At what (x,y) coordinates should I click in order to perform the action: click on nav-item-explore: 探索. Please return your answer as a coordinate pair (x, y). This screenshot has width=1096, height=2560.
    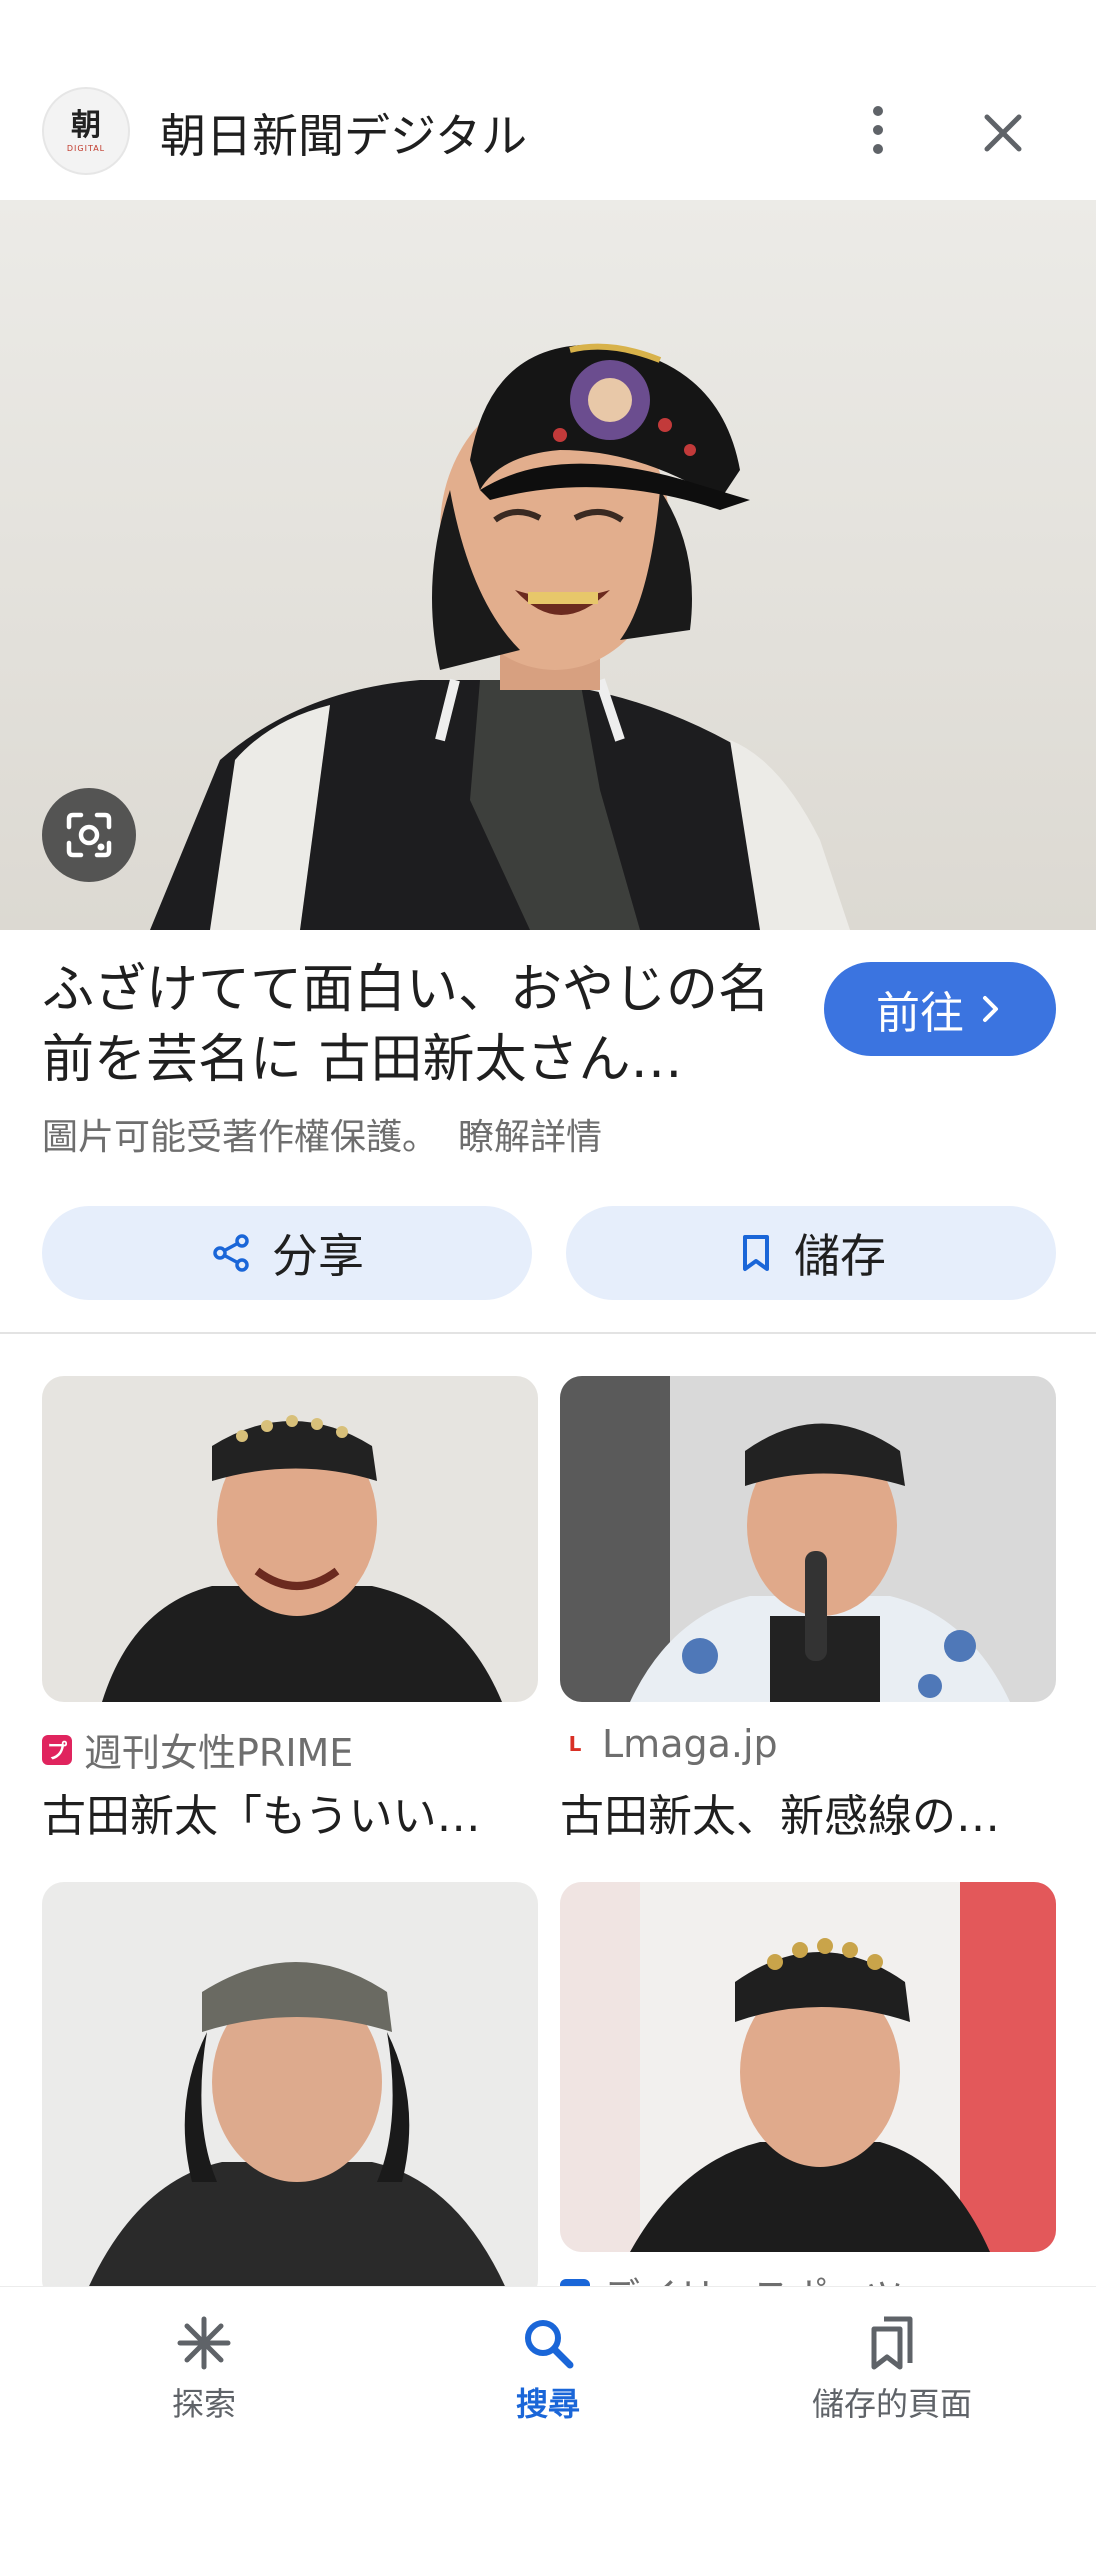
    Looking at the image, I should click on (204, 2369).